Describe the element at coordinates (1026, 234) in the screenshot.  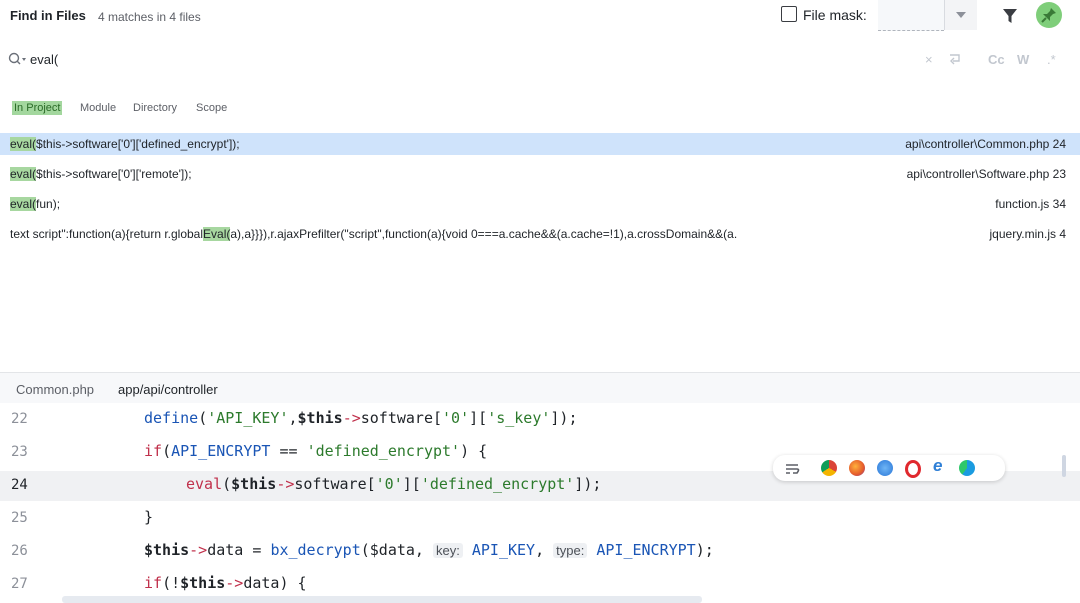
I see `result-location: jquery.min.js 4` at that location.